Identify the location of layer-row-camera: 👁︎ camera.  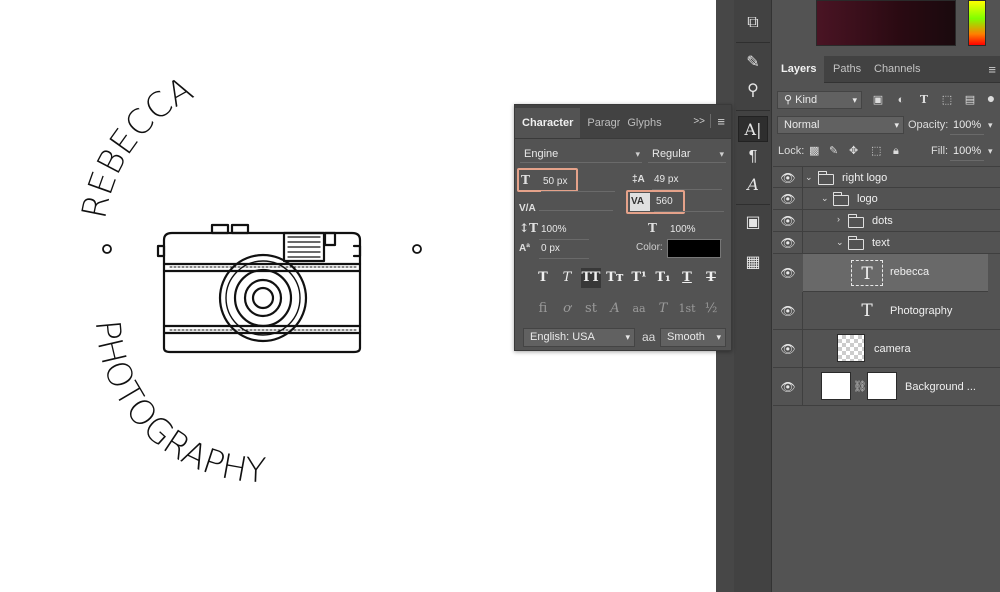
(886, 349).